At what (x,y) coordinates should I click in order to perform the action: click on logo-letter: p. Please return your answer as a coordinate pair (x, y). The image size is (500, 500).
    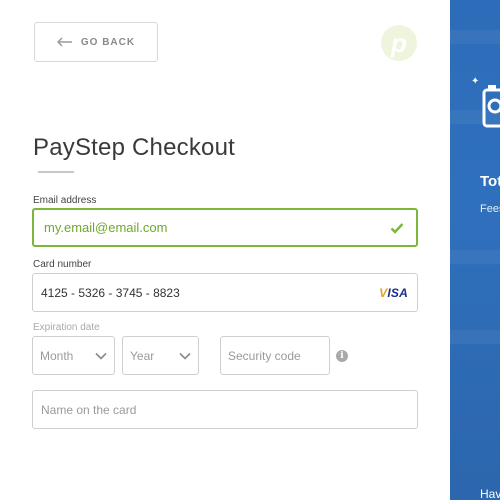
    Looking at the image, I should click on (399, 42).